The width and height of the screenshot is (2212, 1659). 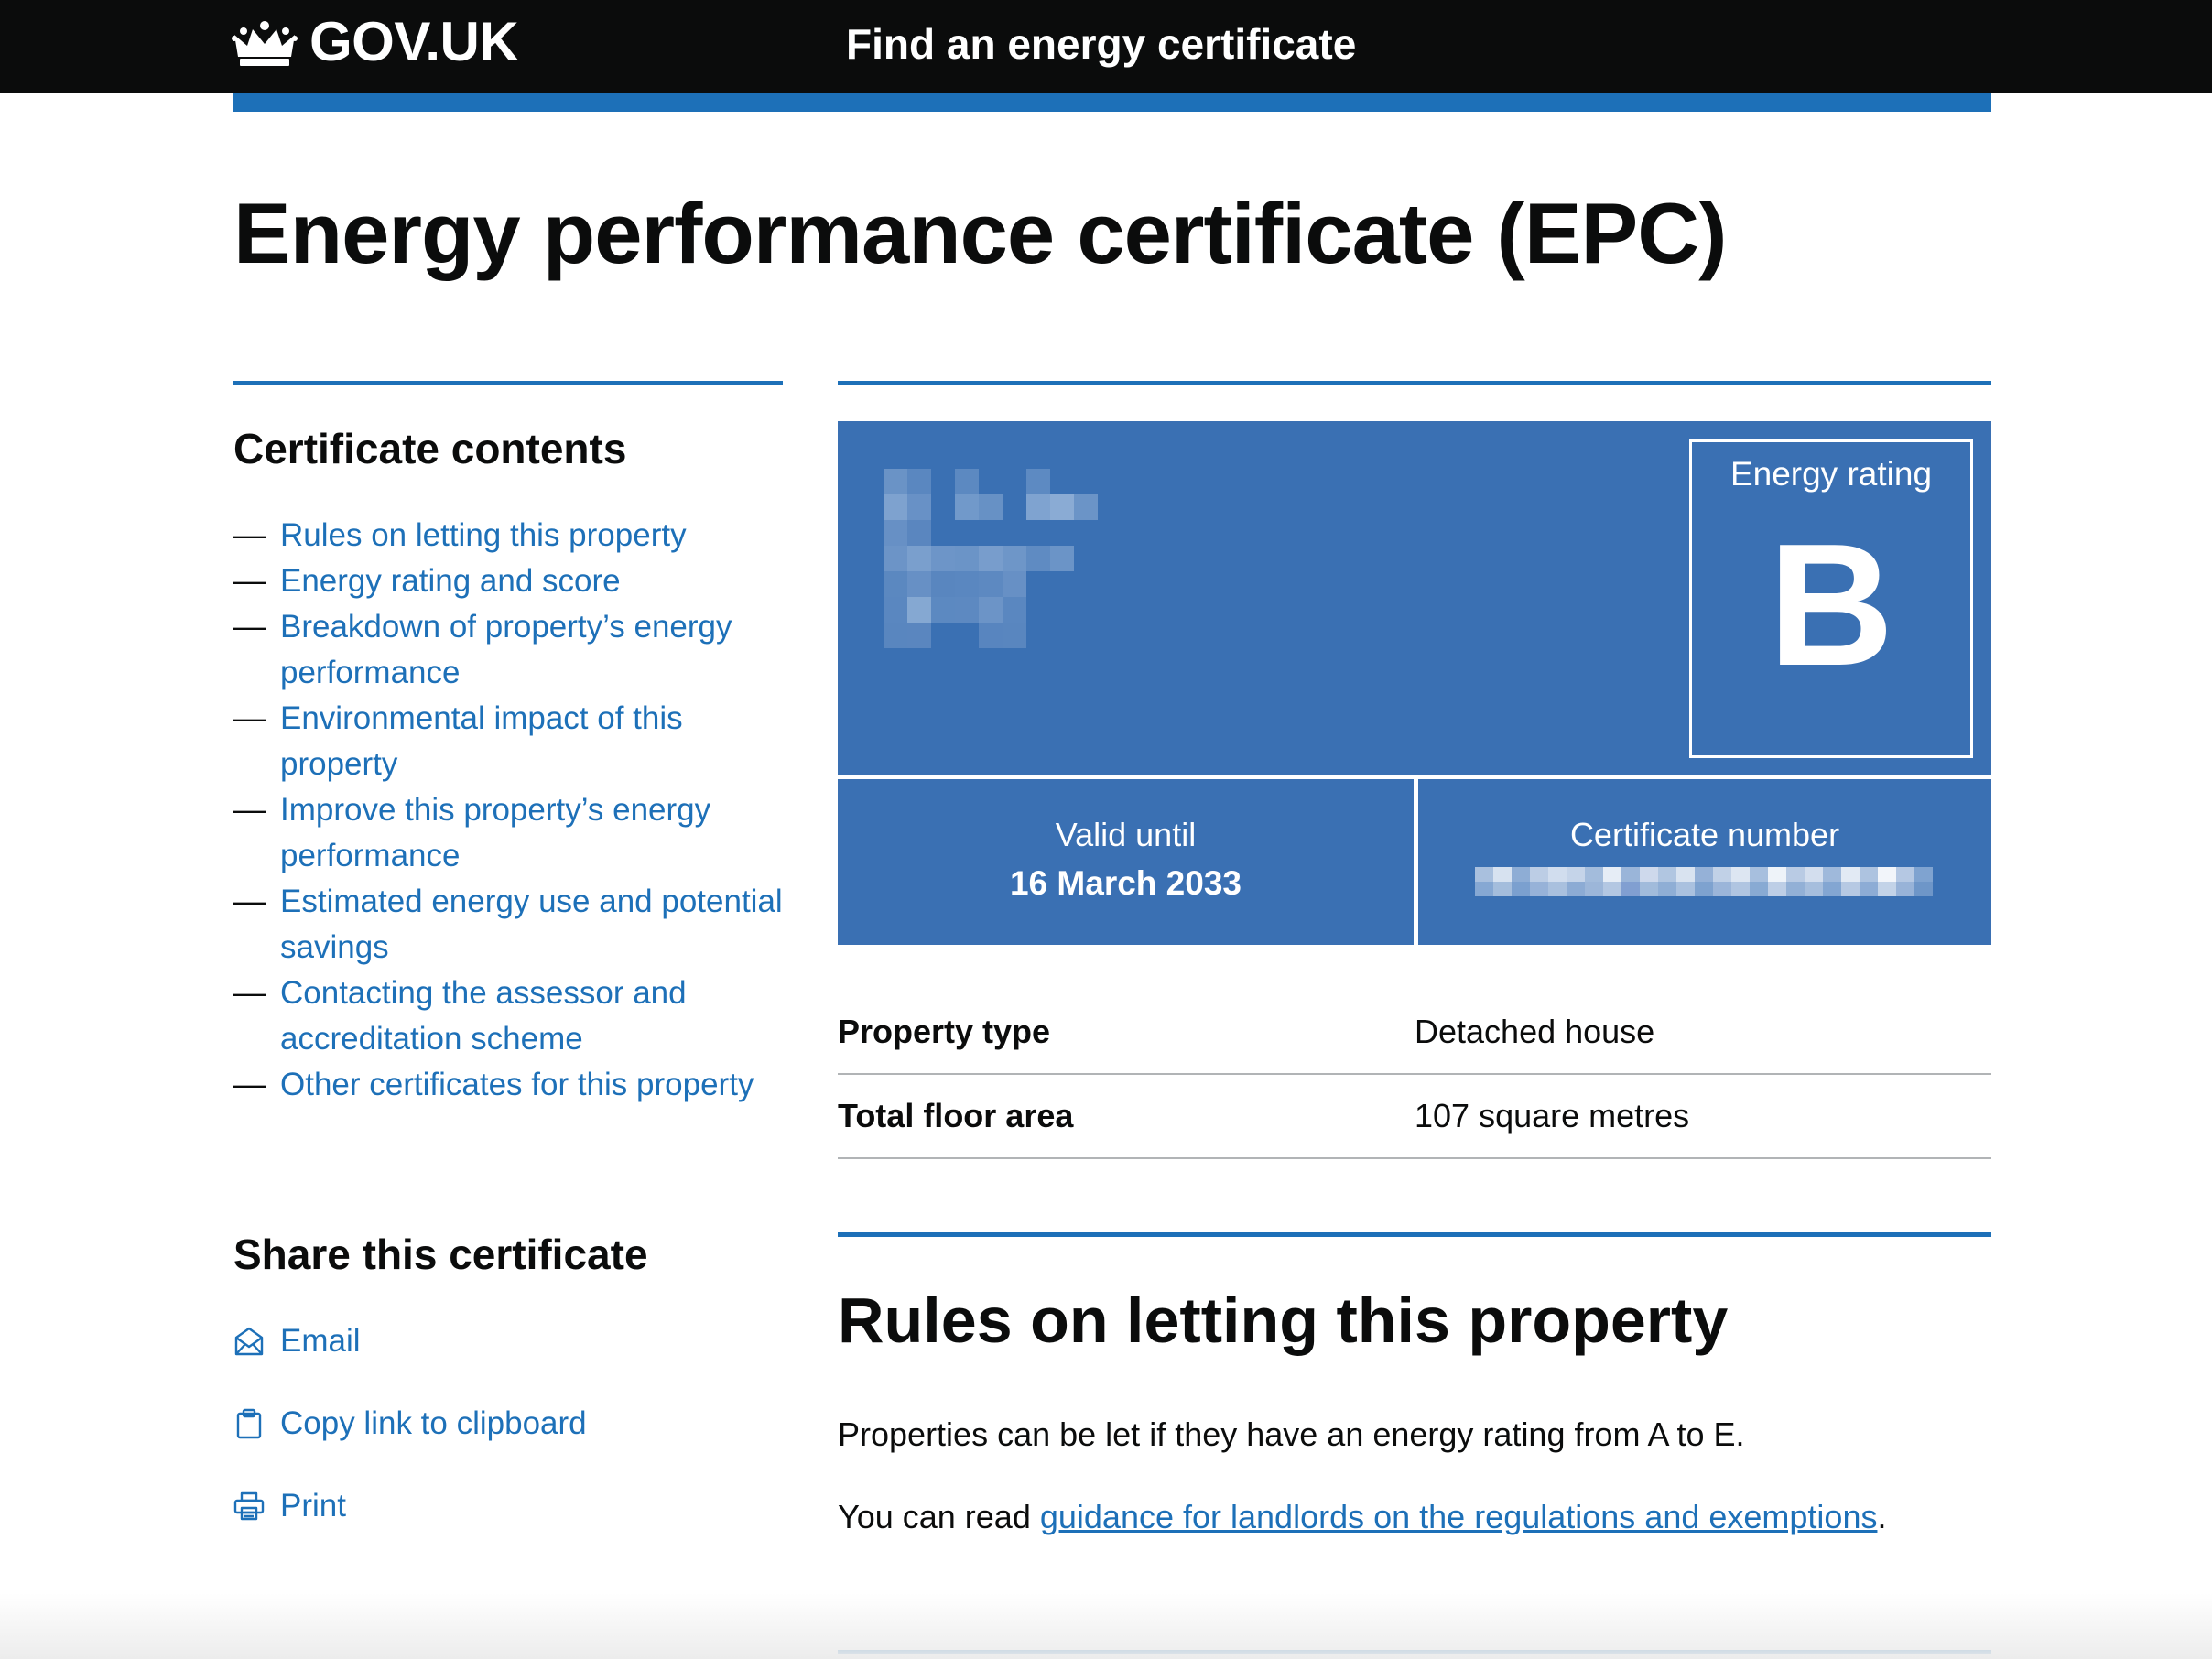 I want to click on summary-value: 107 square metres, so click(x=1552, y=1116).